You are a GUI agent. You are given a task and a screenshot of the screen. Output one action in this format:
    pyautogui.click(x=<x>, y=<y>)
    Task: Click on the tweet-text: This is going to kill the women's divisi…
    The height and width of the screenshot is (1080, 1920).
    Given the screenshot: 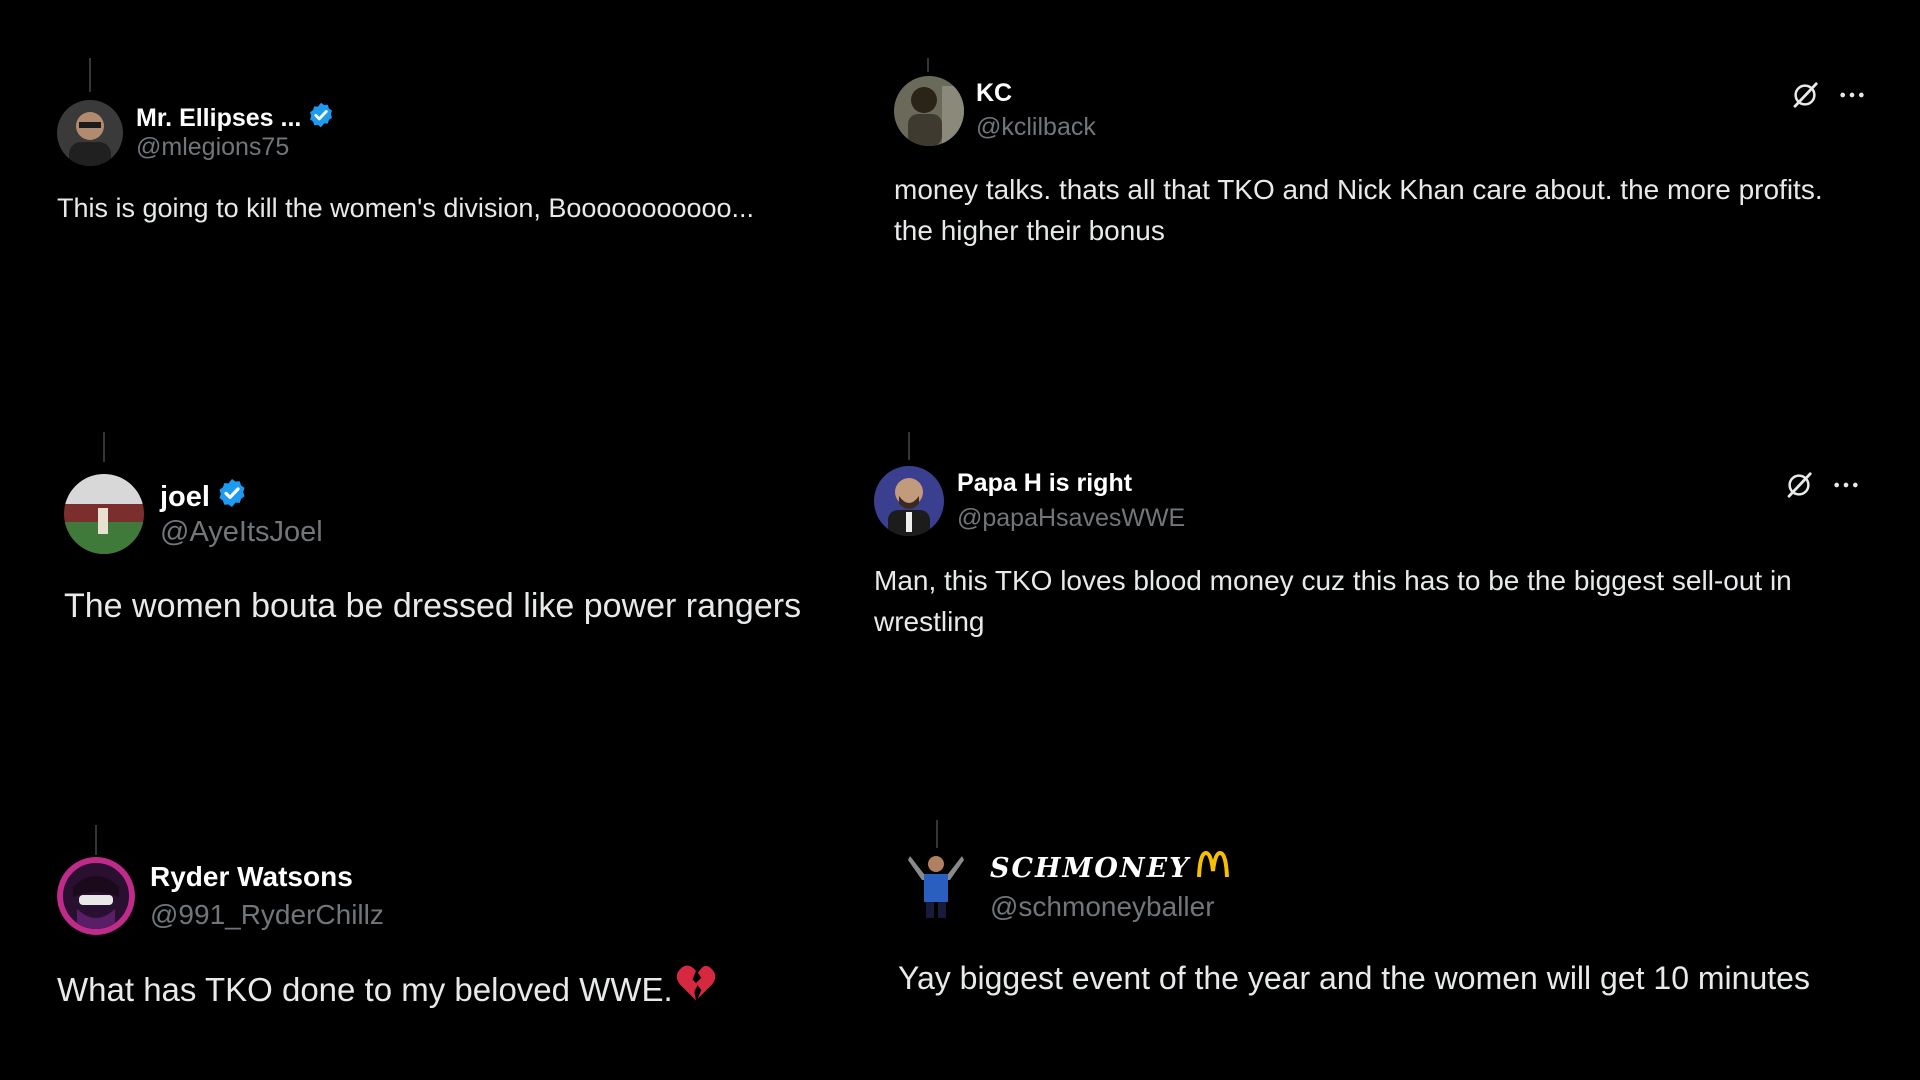 What is the action you would take?
    pyautogui.click(x=406, y=208)
    